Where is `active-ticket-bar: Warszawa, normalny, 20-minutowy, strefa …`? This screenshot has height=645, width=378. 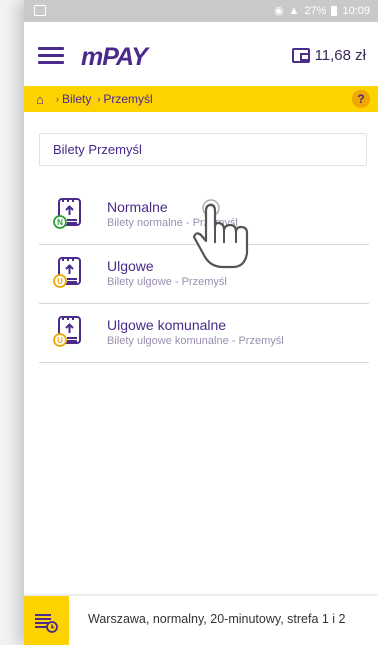 active-ticket-bar: Warszawa, normalny, 20-minutowy, strefa … is located at coordinates (201, 620).